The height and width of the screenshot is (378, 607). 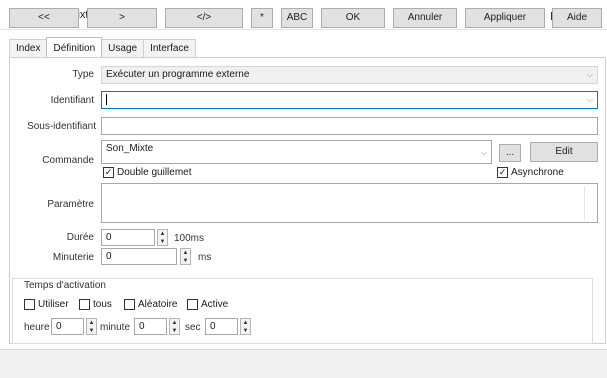 I want to click on sec-label: sec, so click(x=193, y=327).